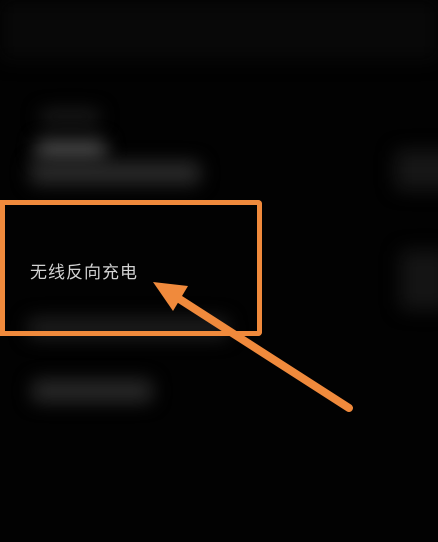 The width and height of the screenshot is (438, 542). Describe the element at coordinates (219, 30) in the screenshot. I see `blurred-header` at that location.